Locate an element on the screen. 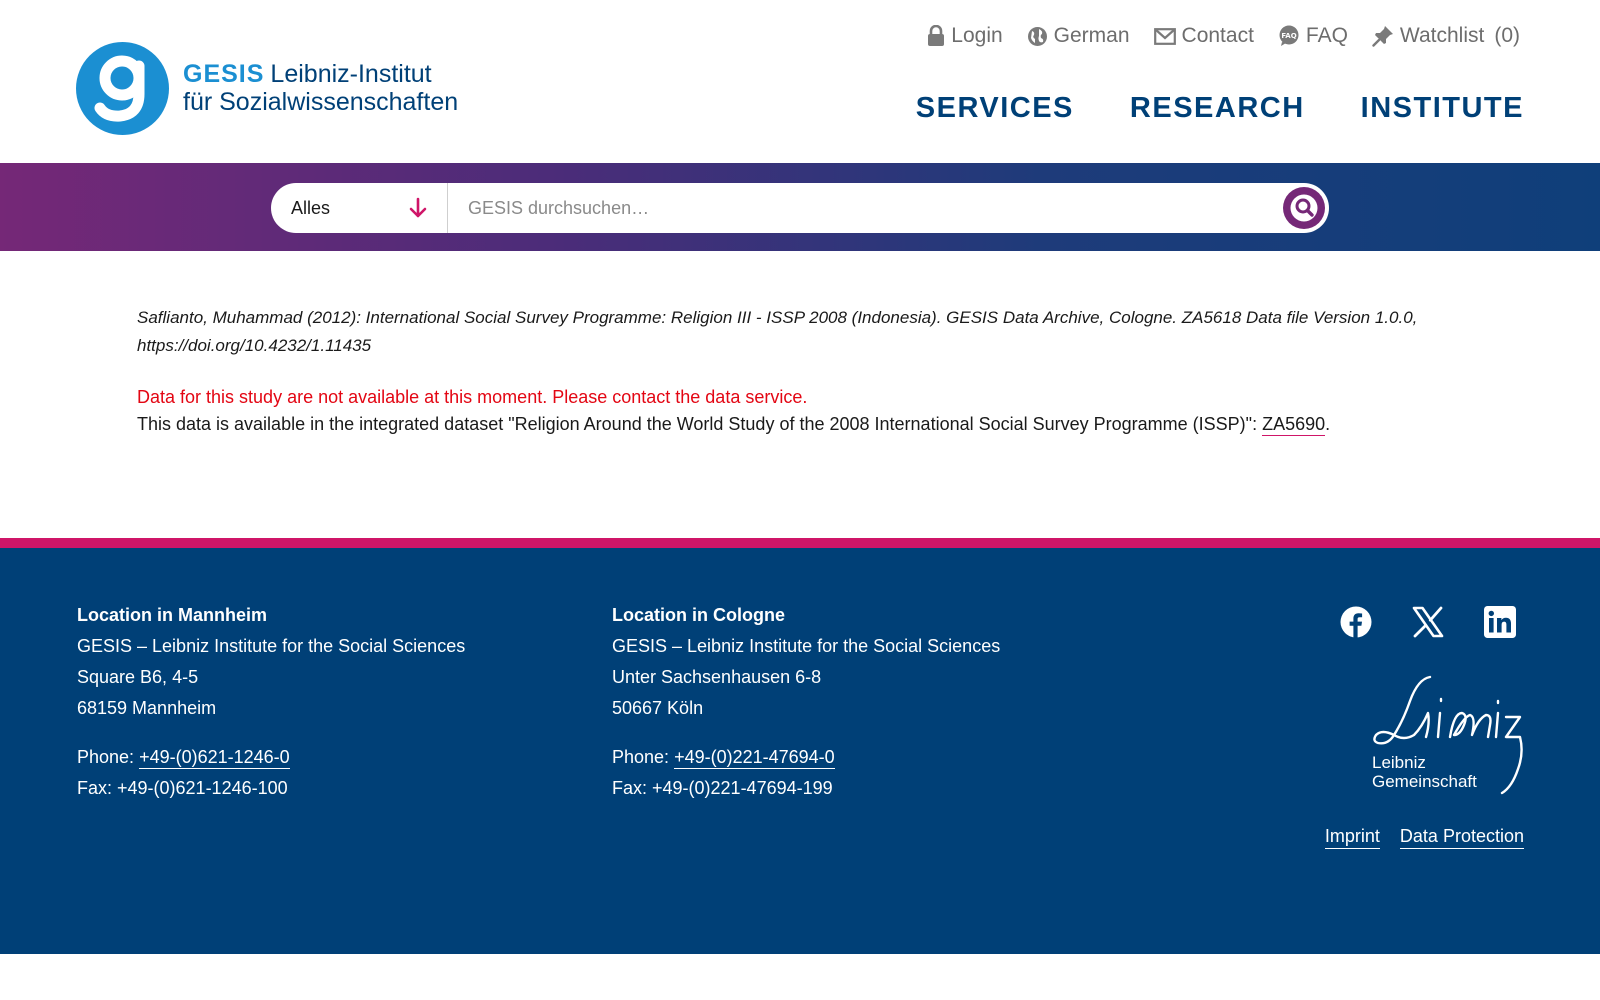 Image resolution: width=1600 pixels, height=1000 pixels. search-scope-value: Alles is located at coordinates (311, 207).